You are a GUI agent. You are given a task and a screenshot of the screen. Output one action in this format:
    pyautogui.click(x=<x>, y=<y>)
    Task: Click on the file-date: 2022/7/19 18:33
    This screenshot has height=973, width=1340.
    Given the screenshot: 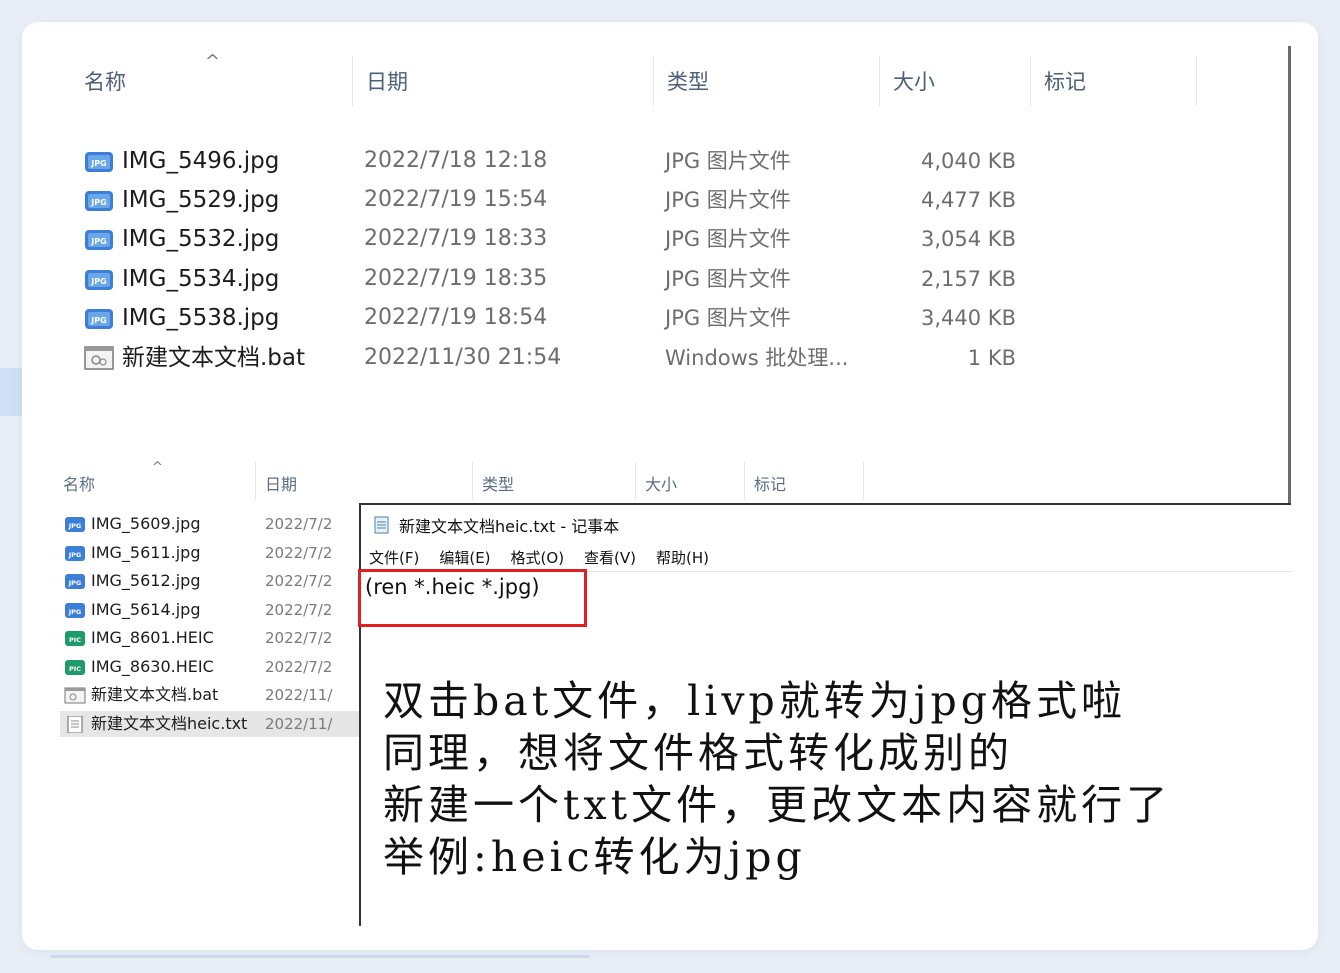 What is the action you would take?
    pyautogui.click(x=456, y=238)
    